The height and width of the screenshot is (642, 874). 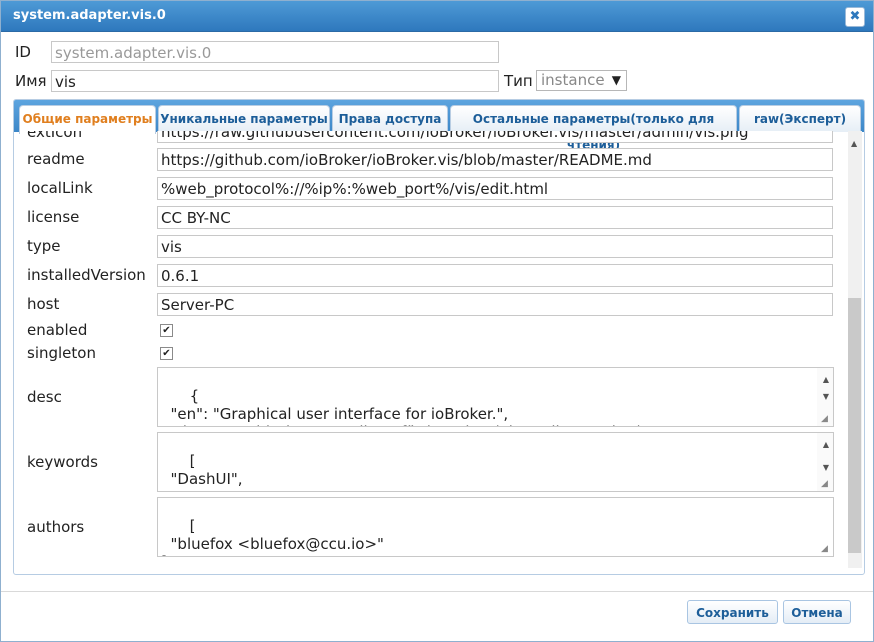 What do you see at coordinates (732, 612) in the screenshot?
I see `save-button: Сохранить` at bounding box center [732, 612].